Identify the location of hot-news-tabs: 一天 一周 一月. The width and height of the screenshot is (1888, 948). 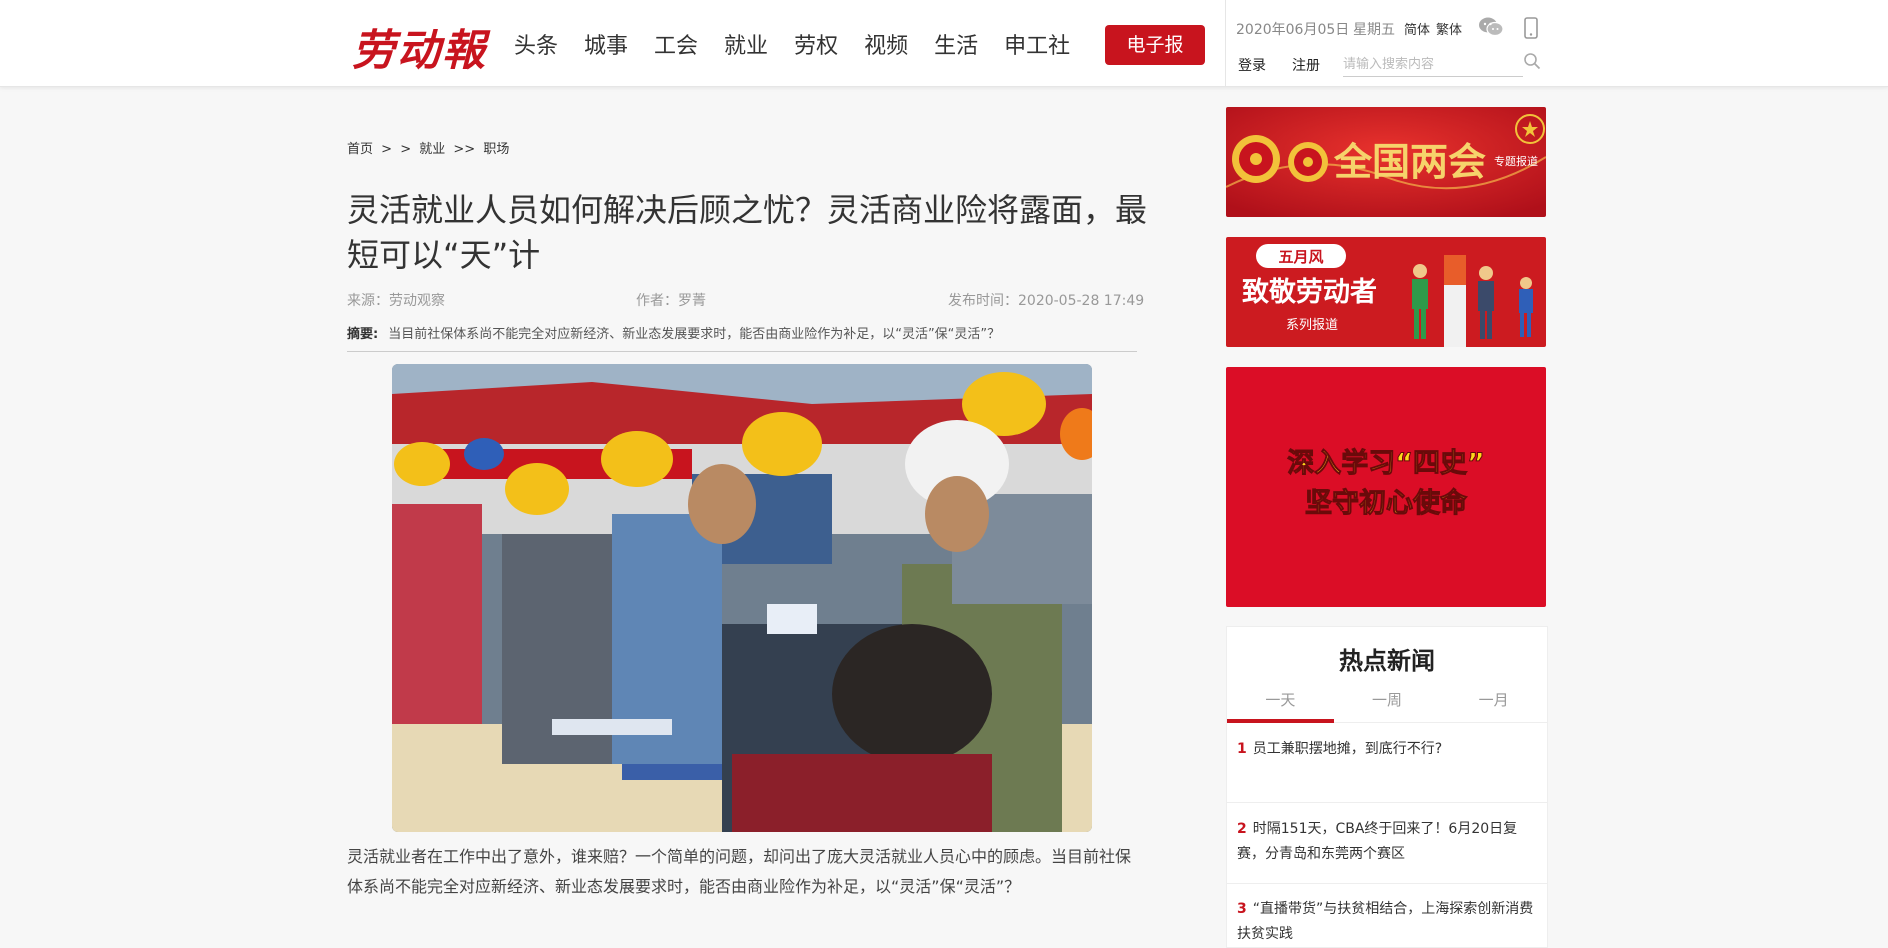
(1387, 704).